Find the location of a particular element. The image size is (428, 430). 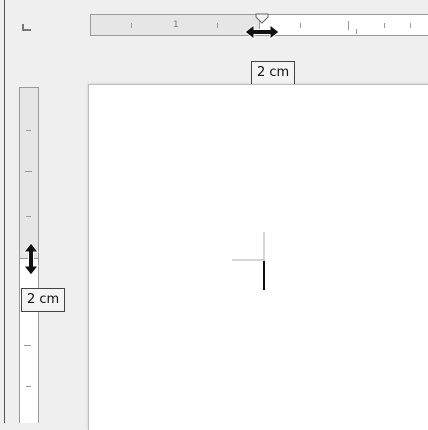

horizontal-ruler: 1 is located at coordinates (214, 26).